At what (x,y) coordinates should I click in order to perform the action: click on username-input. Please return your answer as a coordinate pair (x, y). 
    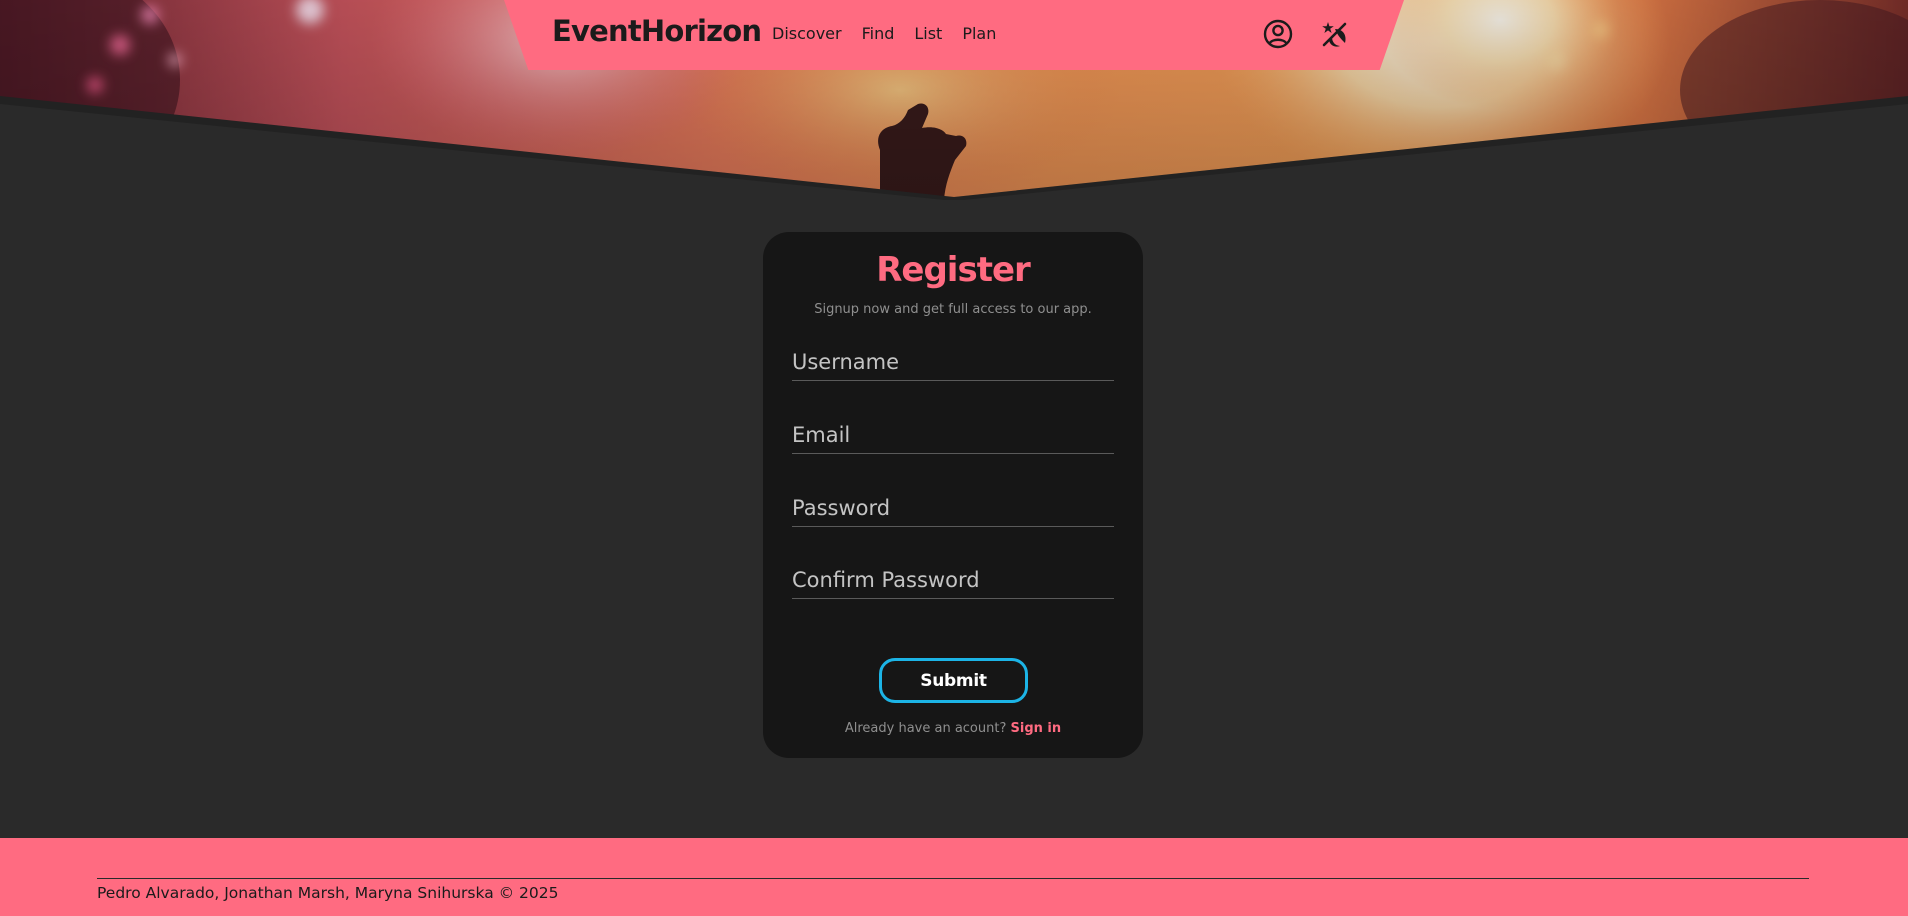
    Looking at the image, I should click on (953, 362).